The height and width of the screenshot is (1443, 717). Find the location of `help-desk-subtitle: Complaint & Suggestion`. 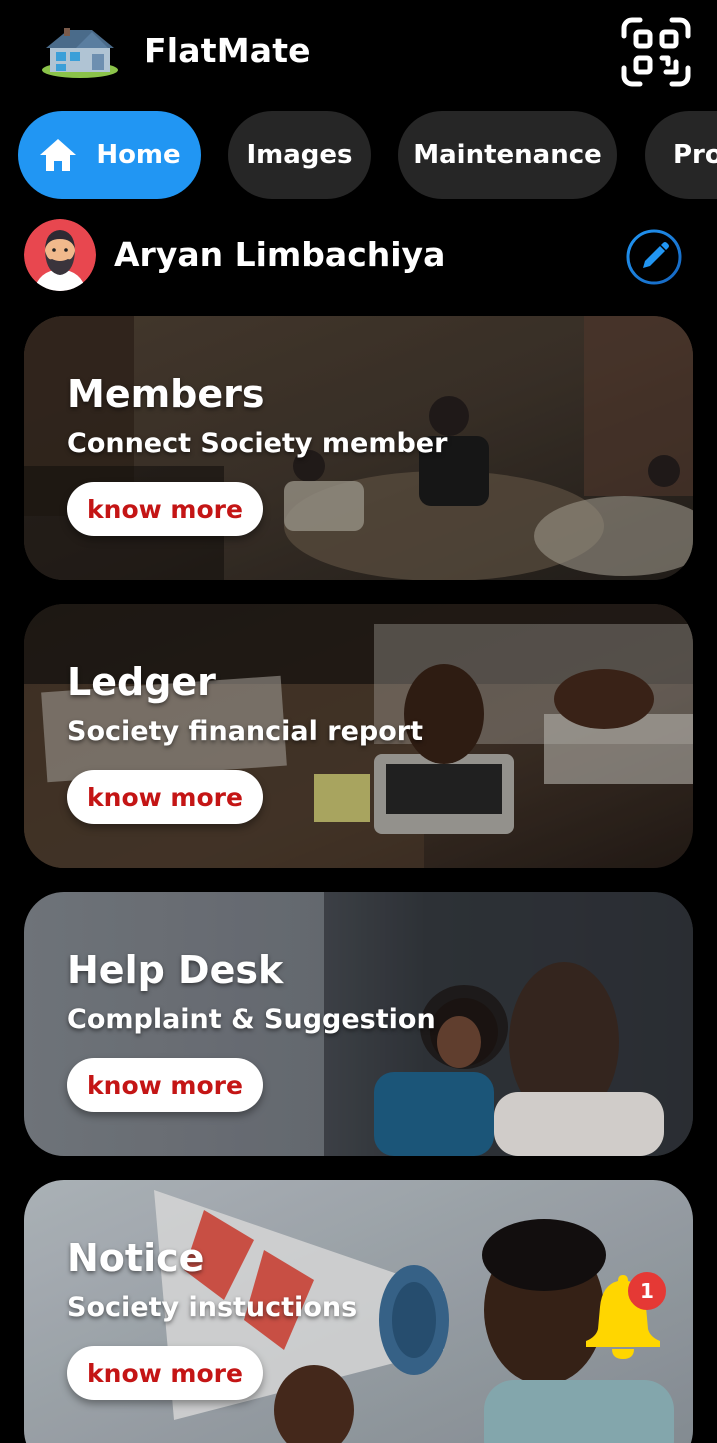

help-desk-subtitle: Complaint & Suggestion is located at coordinates (251, 1019).